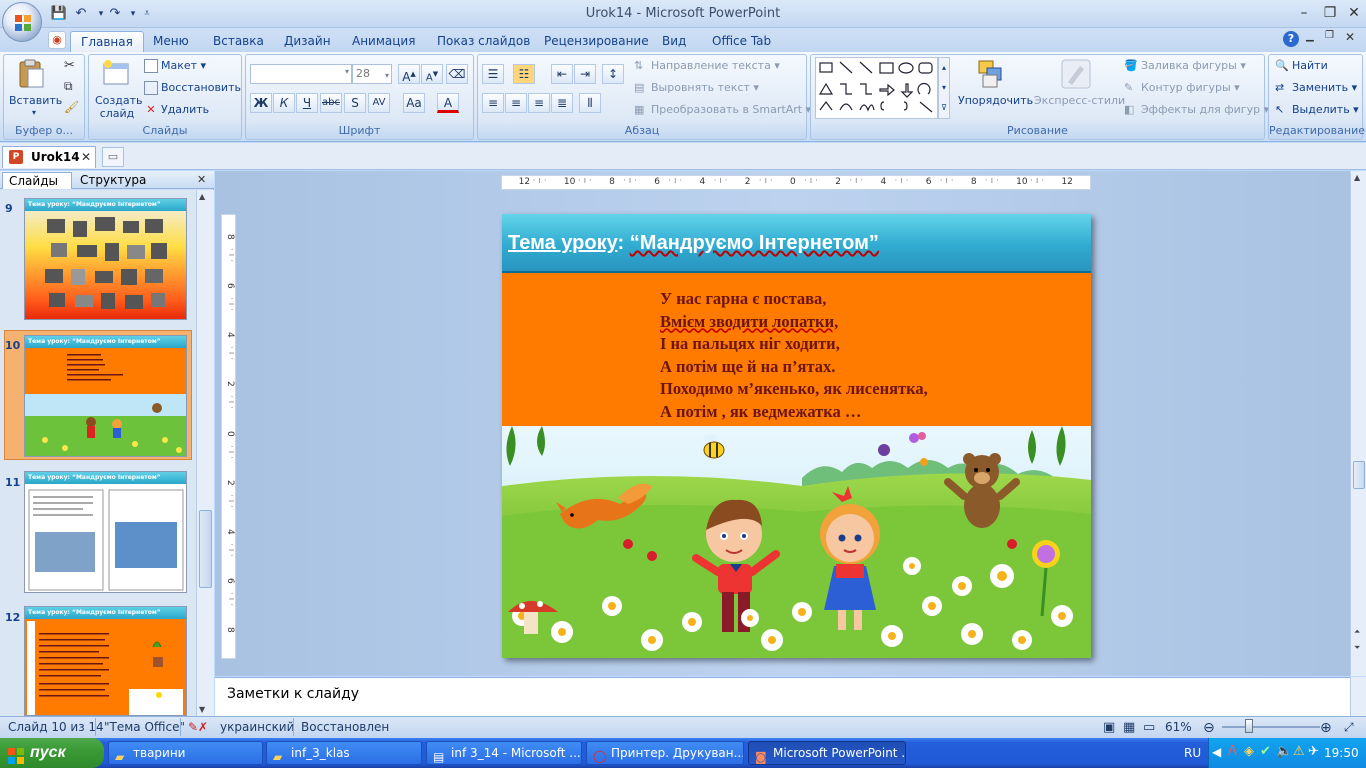 The image size is (1366, 768). What do you see at coordinates (198, 727) in the screenshot?
I see `spellcheck-icon: ✎✗` at bounding box center [198, 727].